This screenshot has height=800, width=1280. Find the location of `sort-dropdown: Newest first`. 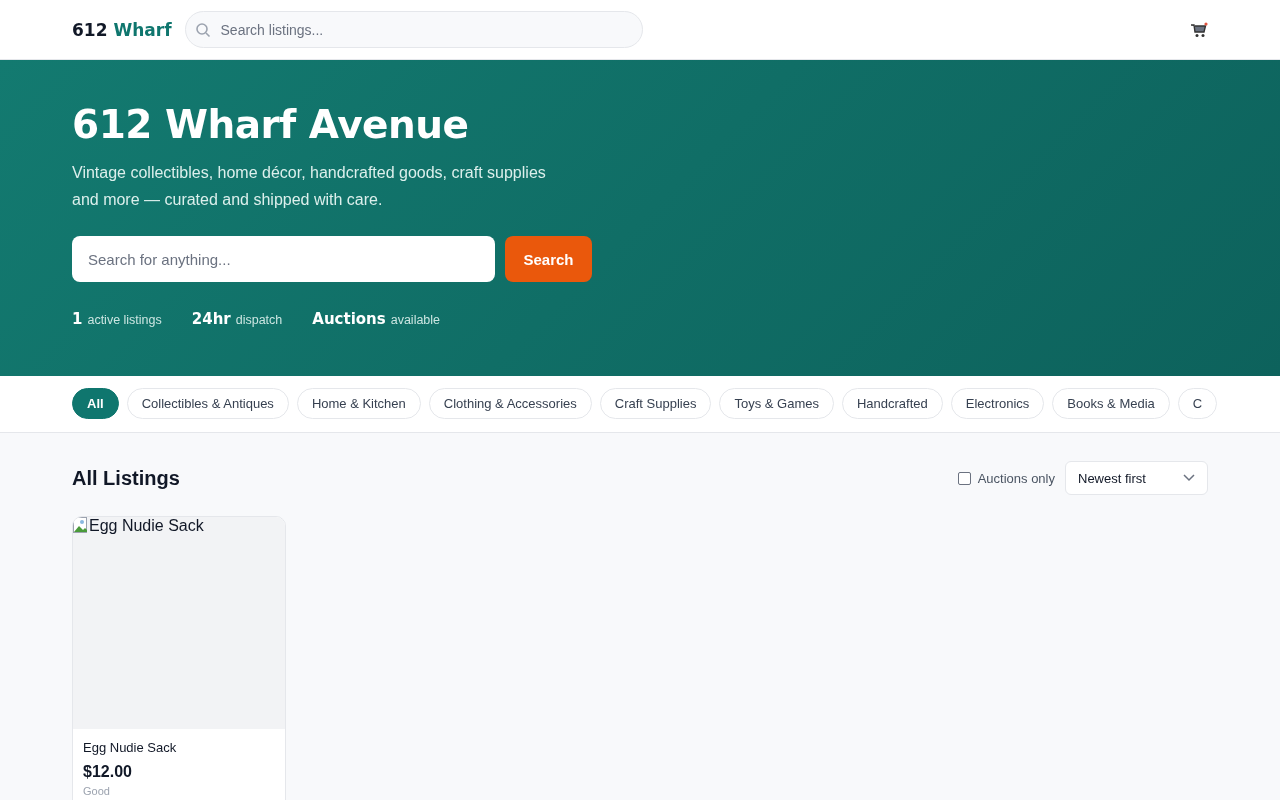

sort-dropdown: Newest first is located at coordinates (1136, 478).